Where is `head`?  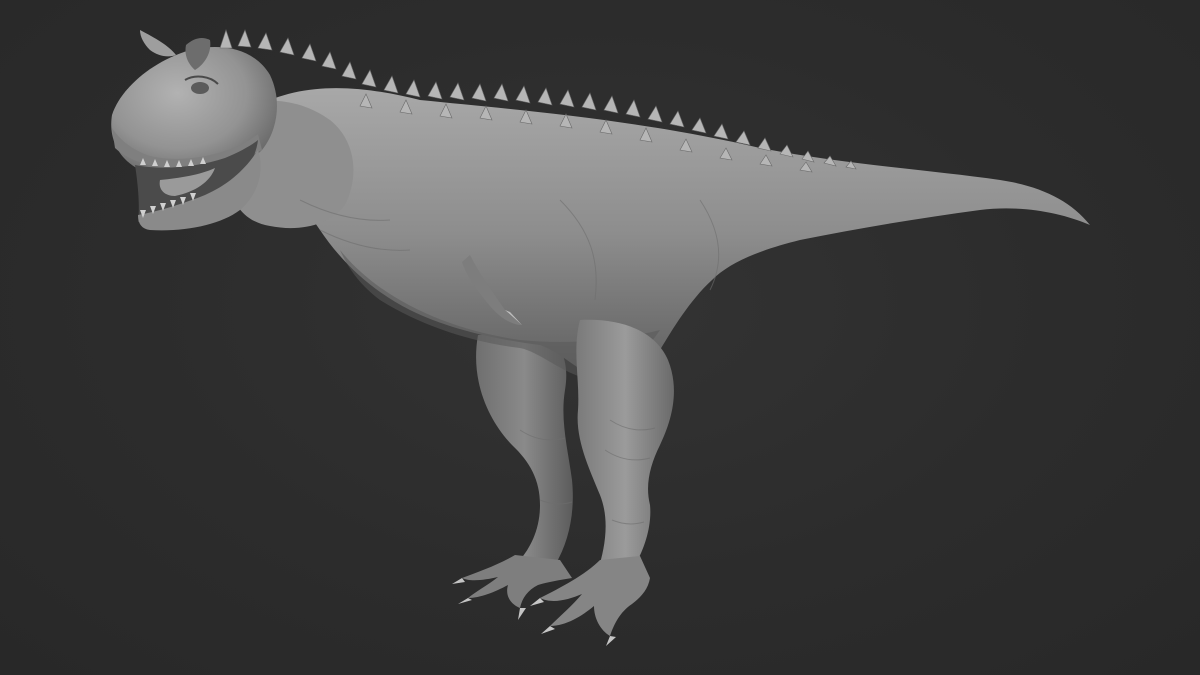 head is located at coordinates (232, 130).